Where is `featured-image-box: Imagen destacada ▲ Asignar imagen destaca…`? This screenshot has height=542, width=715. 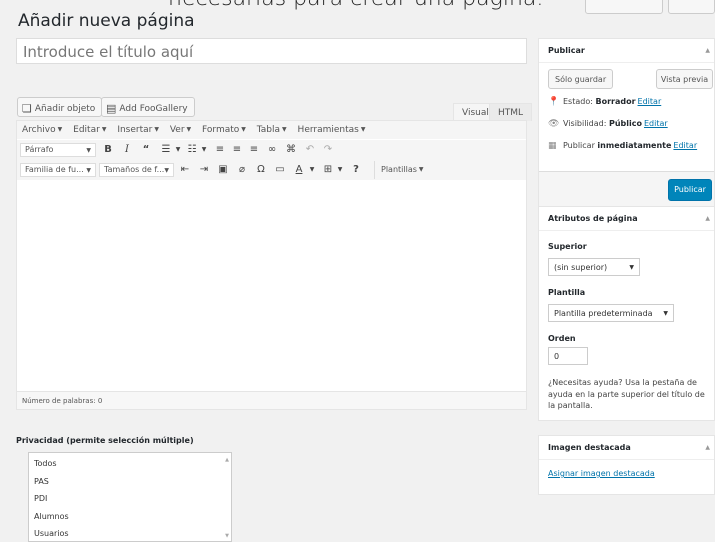 featured-image-box: Imagen destacada ▲ Asignar imagen destaca… is located at coordinates (626, 465).